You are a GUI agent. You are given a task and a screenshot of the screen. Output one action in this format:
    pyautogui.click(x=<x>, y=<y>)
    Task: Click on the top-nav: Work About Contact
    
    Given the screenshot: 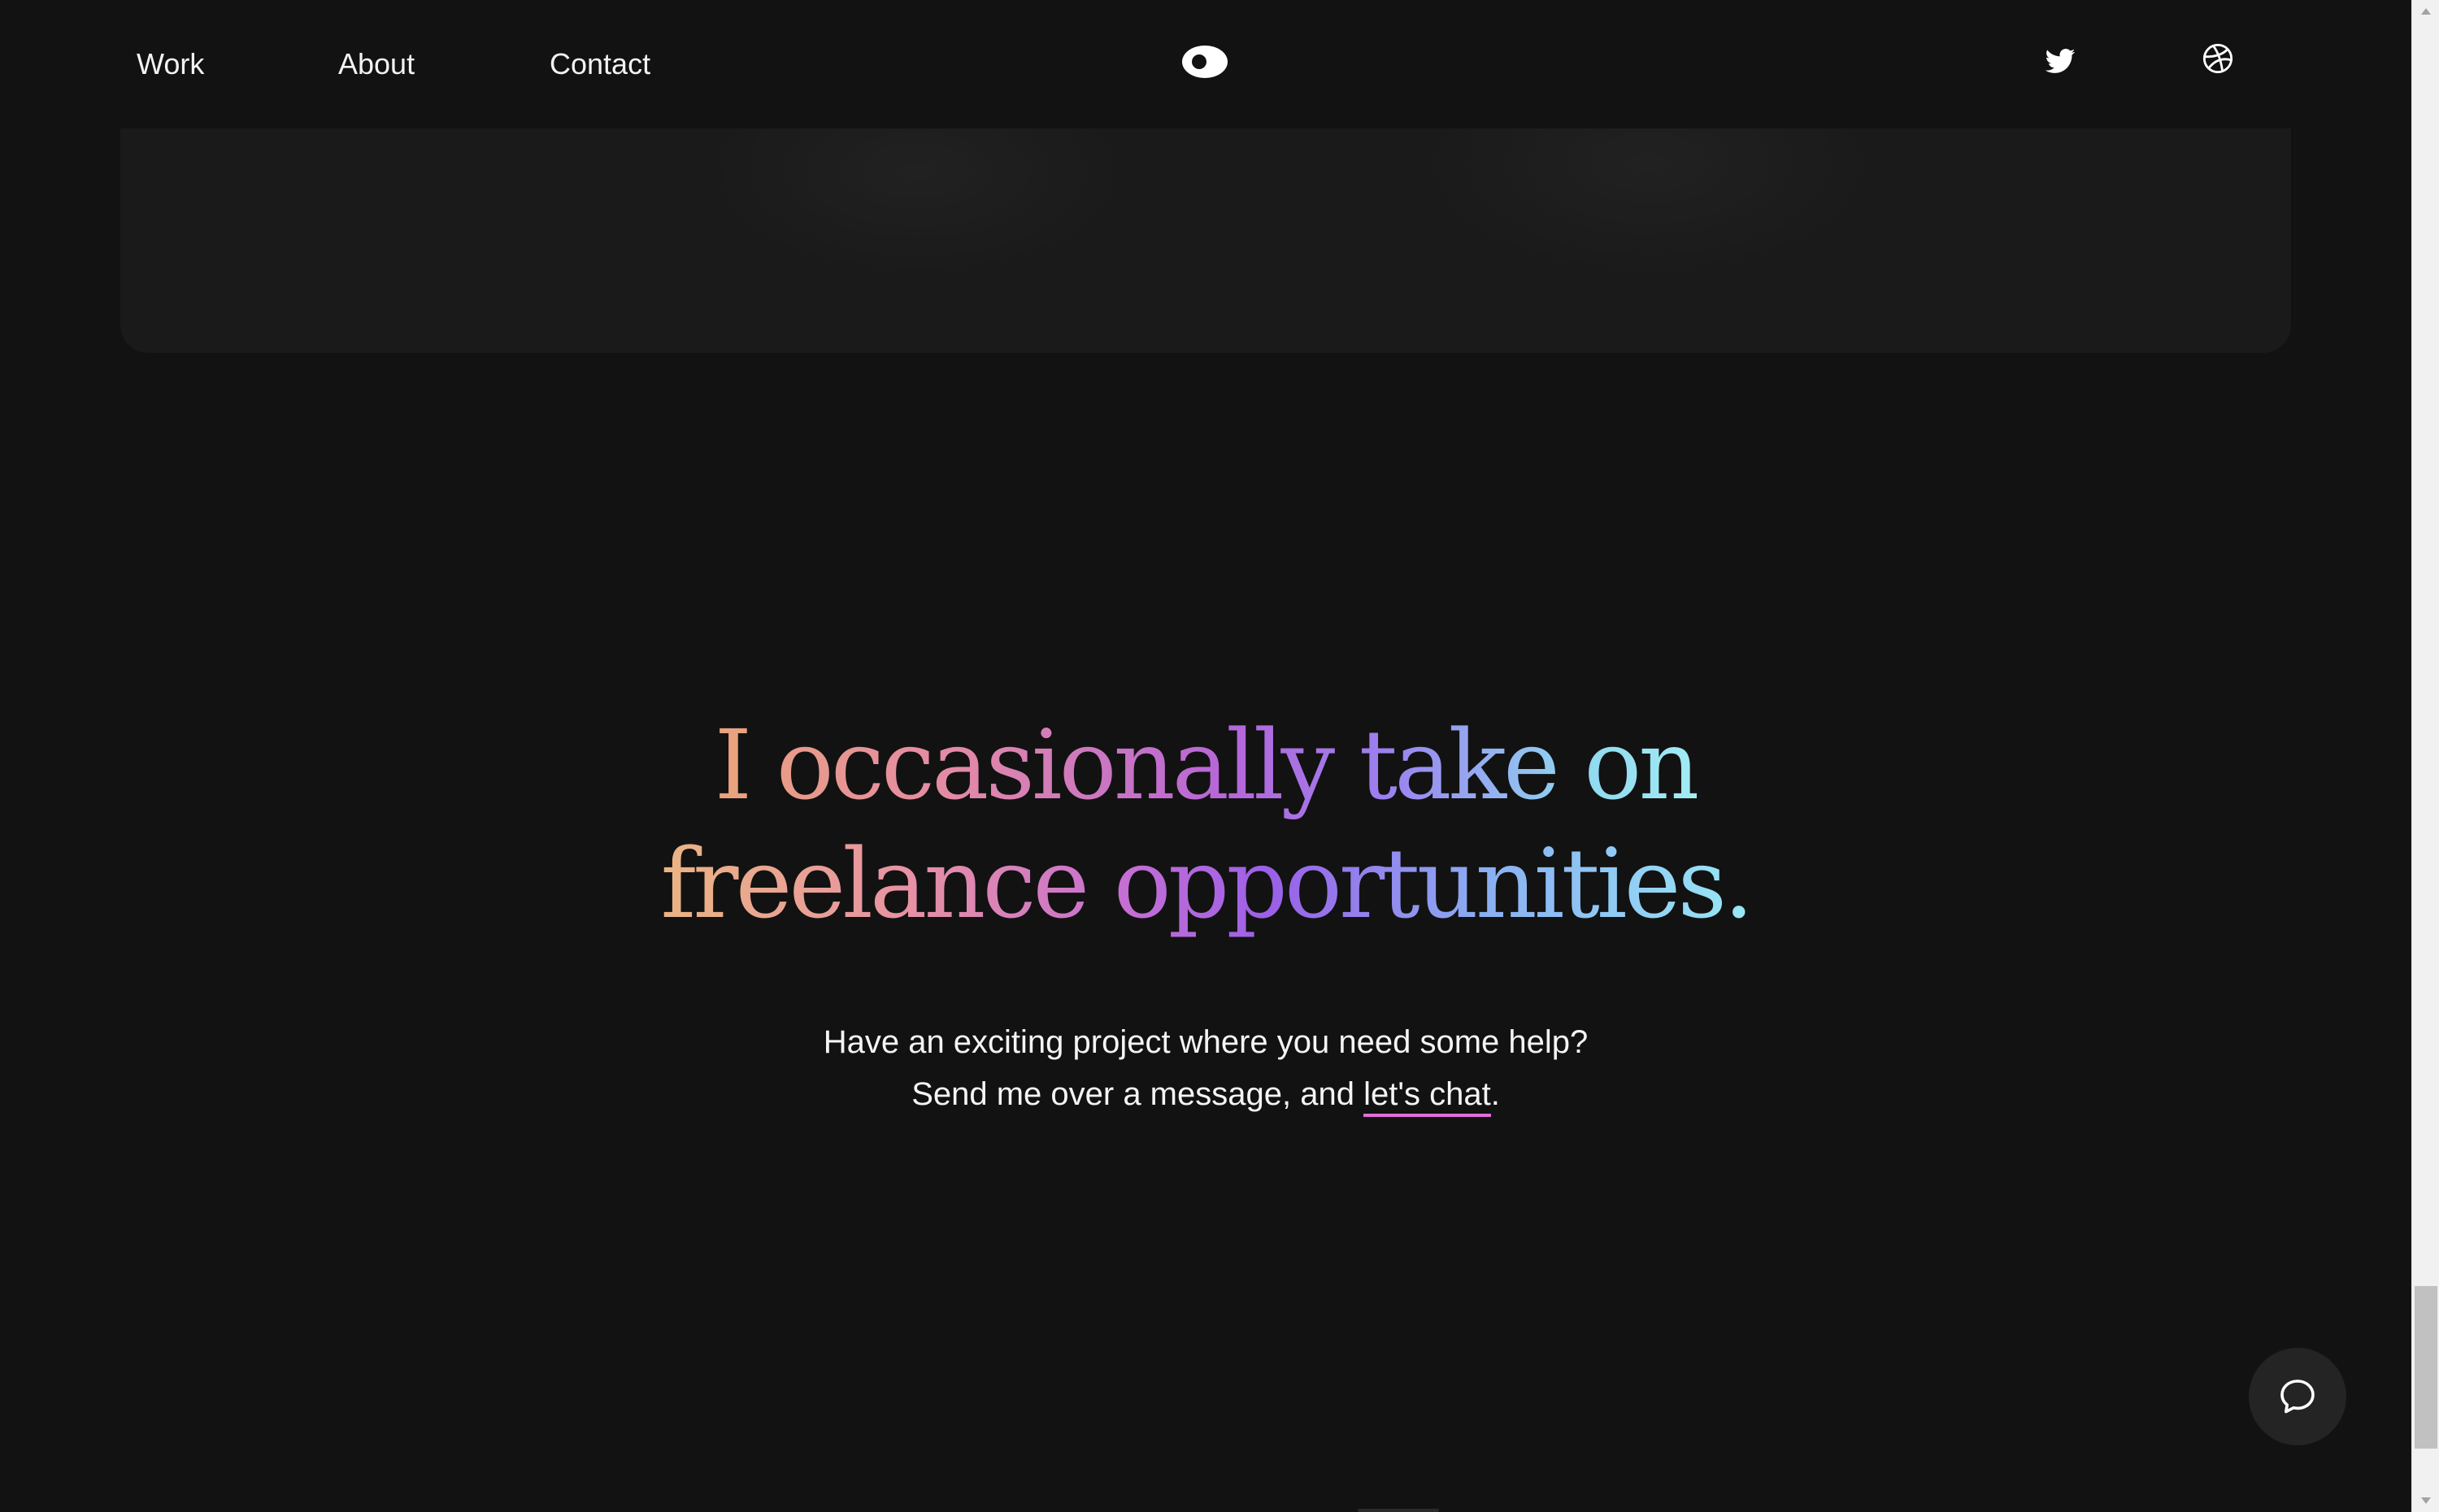 What is the action you would take?
    pyautogui.click(x=1205, y=64)
    